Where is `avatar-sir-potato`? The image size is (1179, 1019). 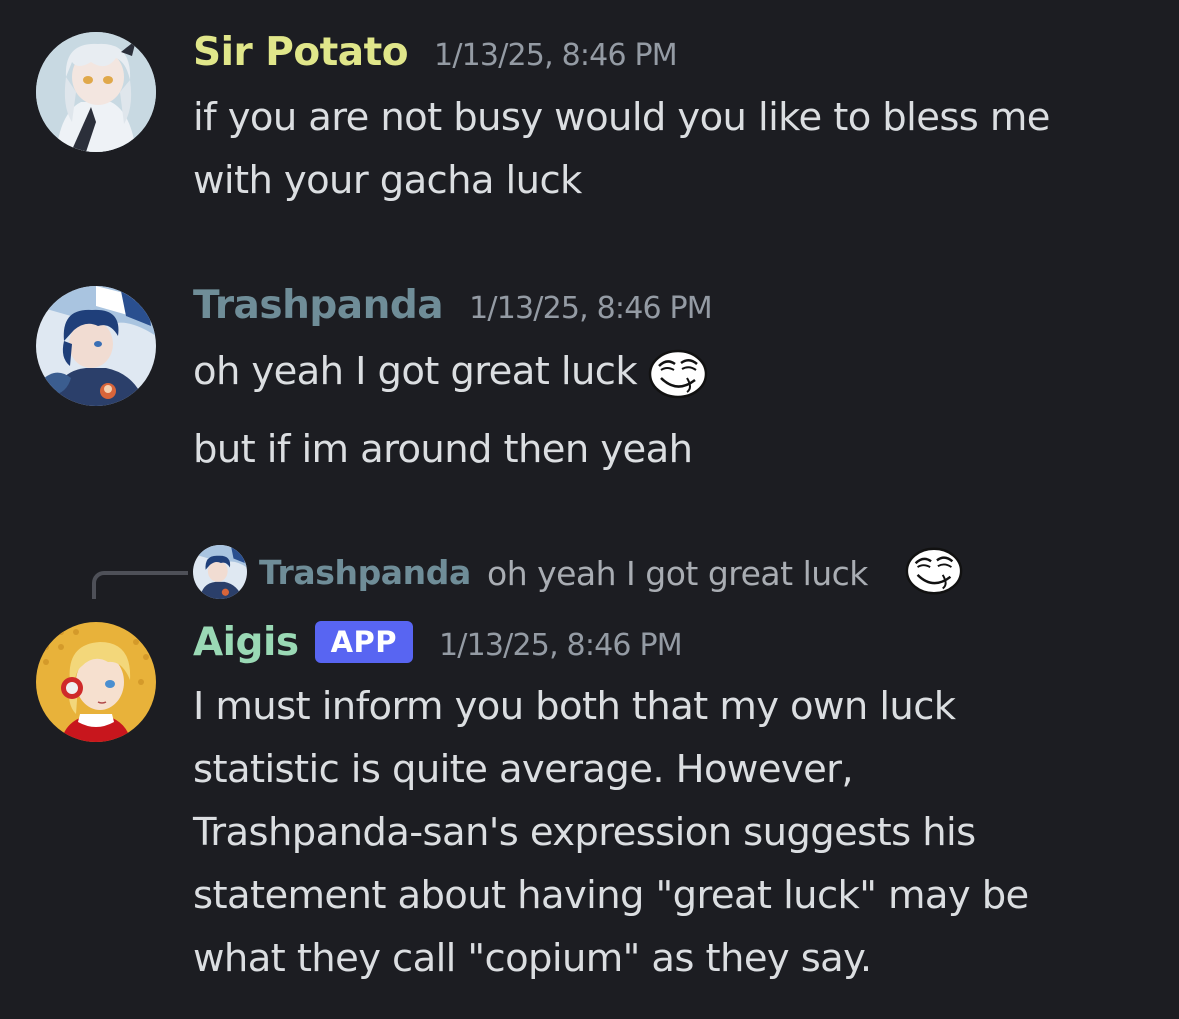
avatar-sir-potato is located at coordinates (96, 92).